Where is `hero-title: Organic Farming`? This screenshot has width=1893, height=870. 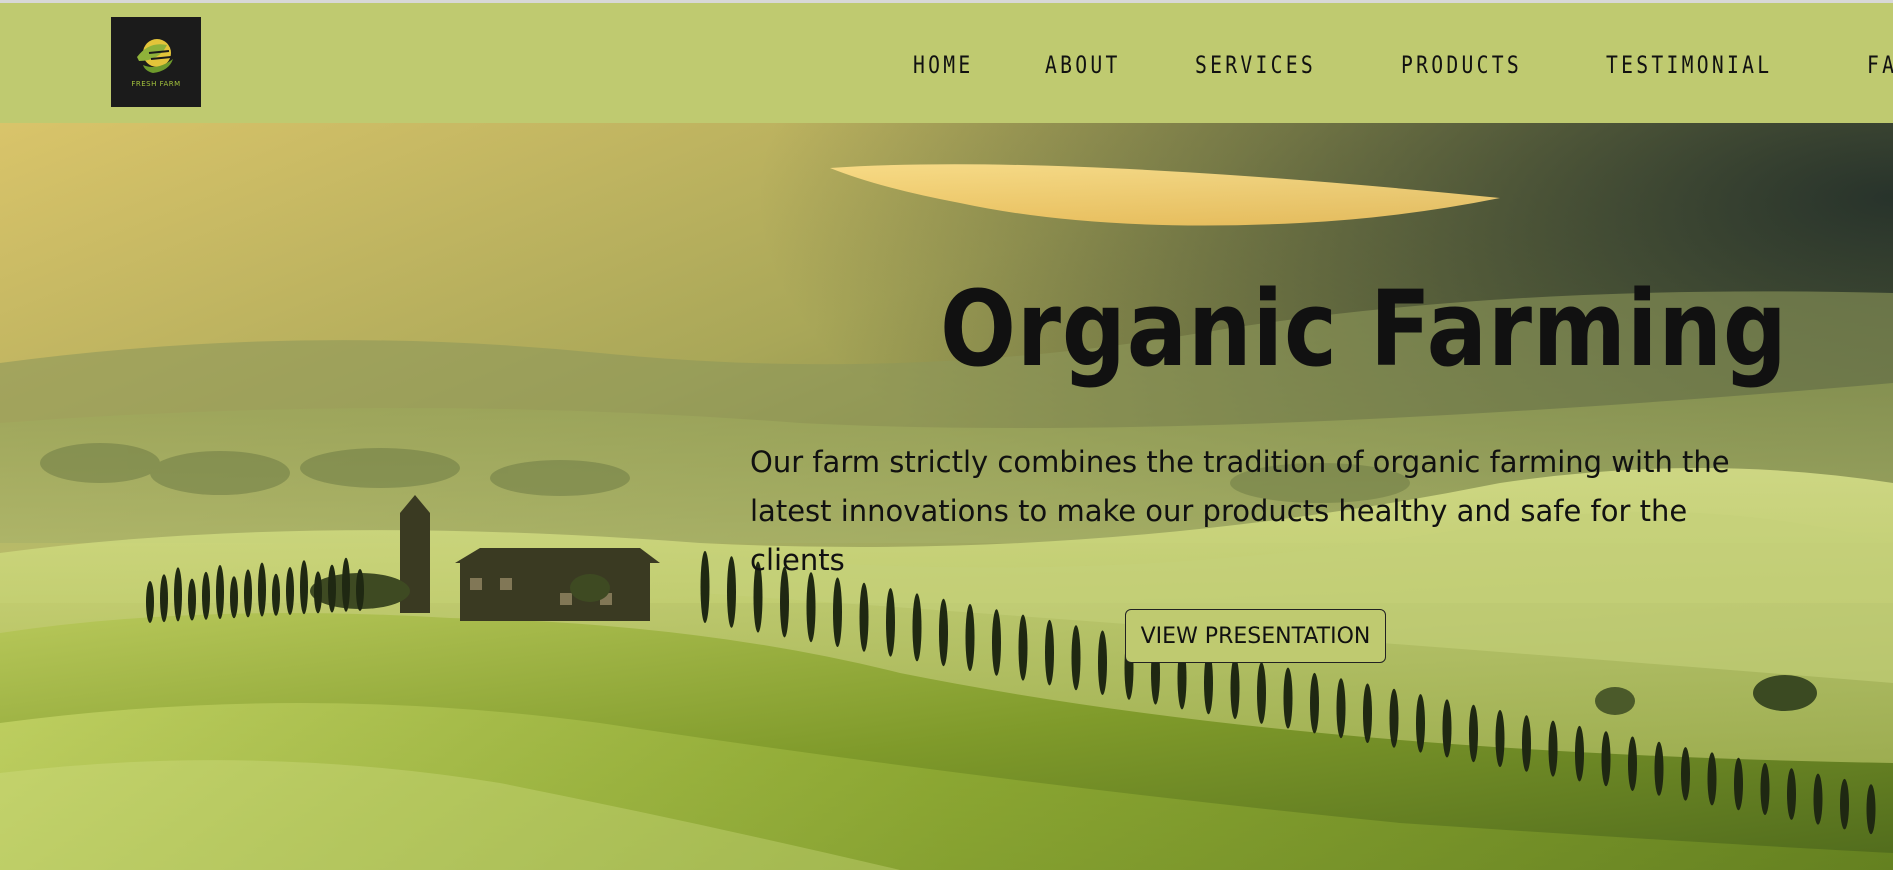 hero-title: Organic Farming is located at coordinates (1364, 329).